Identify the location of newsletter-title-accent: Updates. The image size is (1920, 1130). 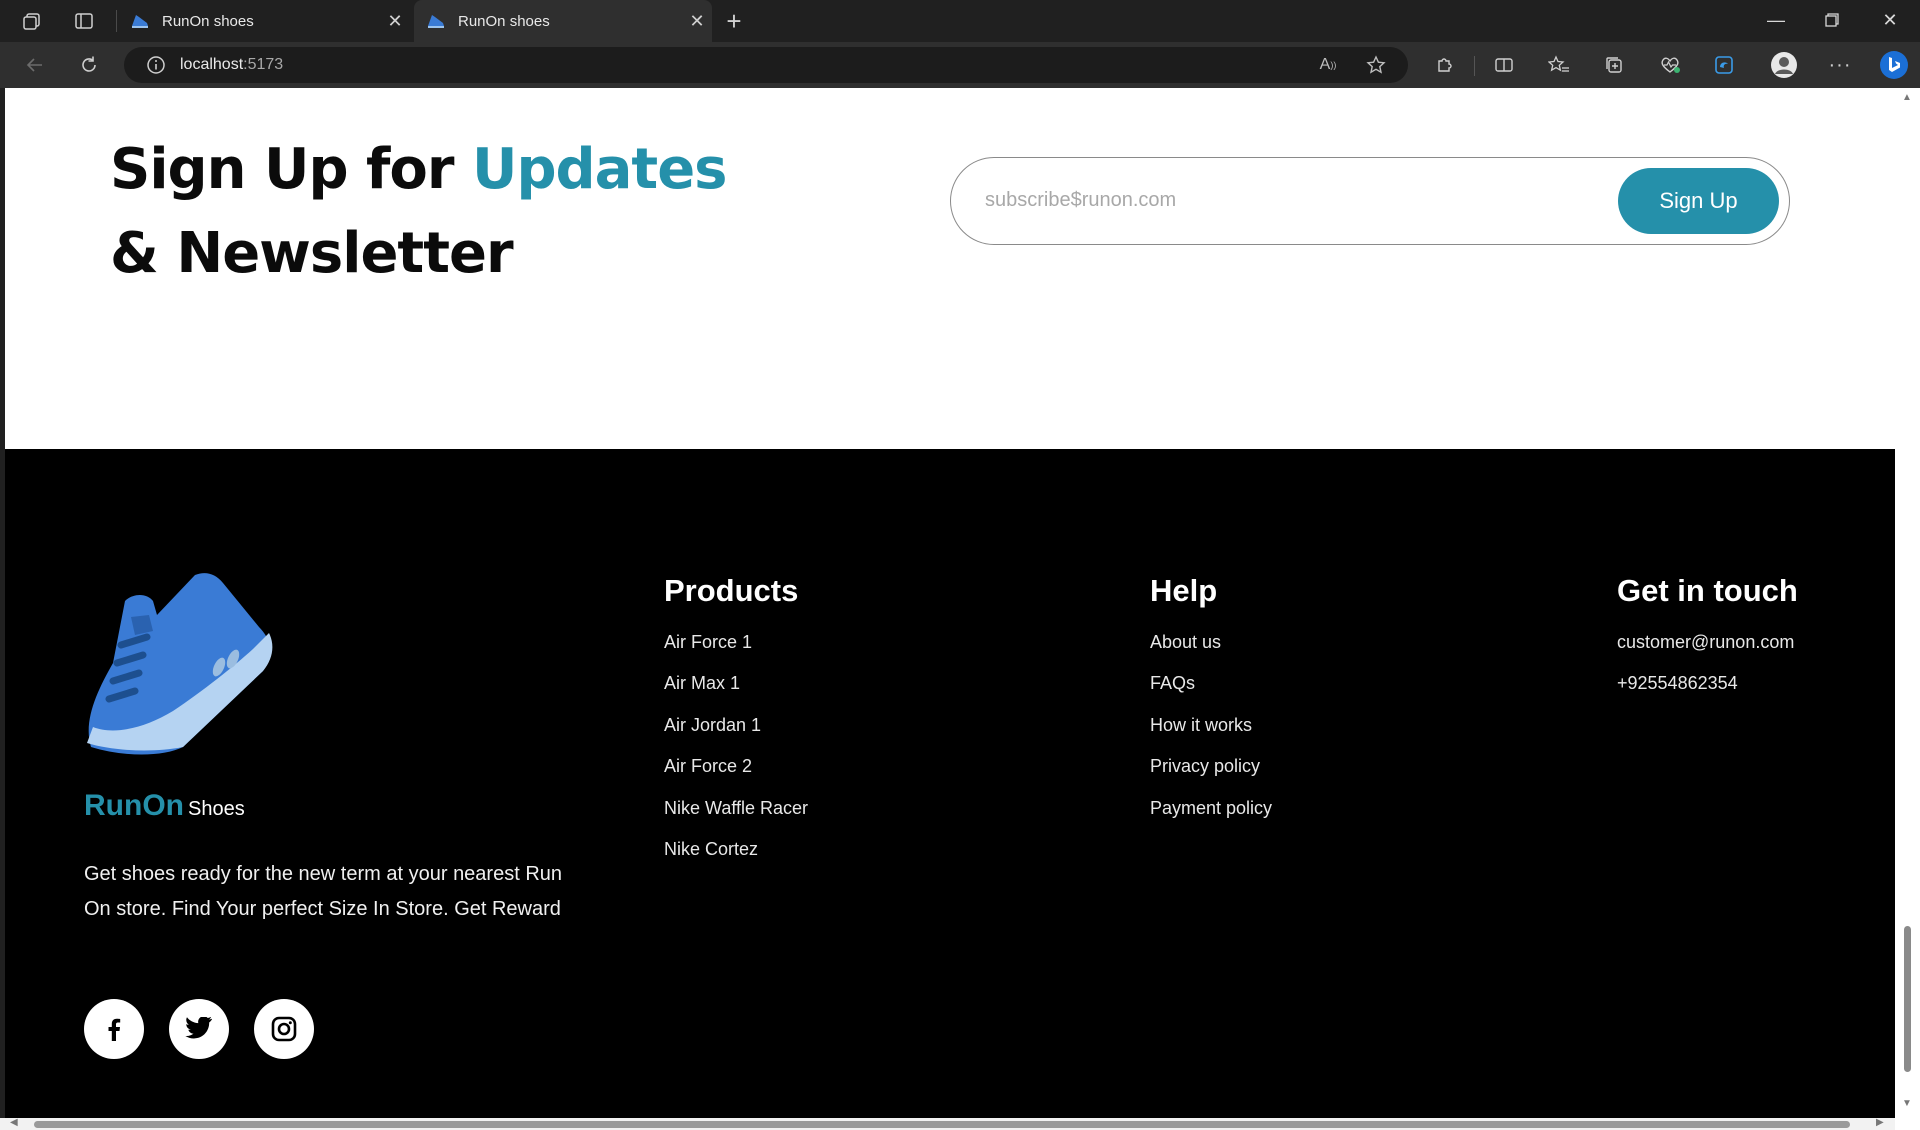
(599, 169).